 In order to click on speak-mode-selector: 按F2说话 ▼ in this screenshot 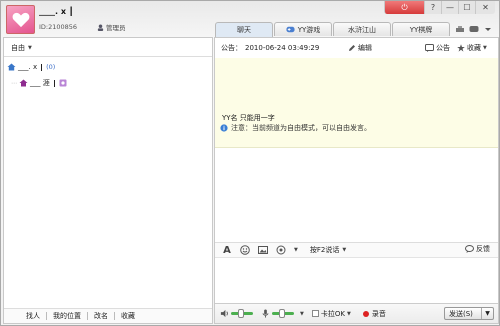, I will do `click(328, 250)`.